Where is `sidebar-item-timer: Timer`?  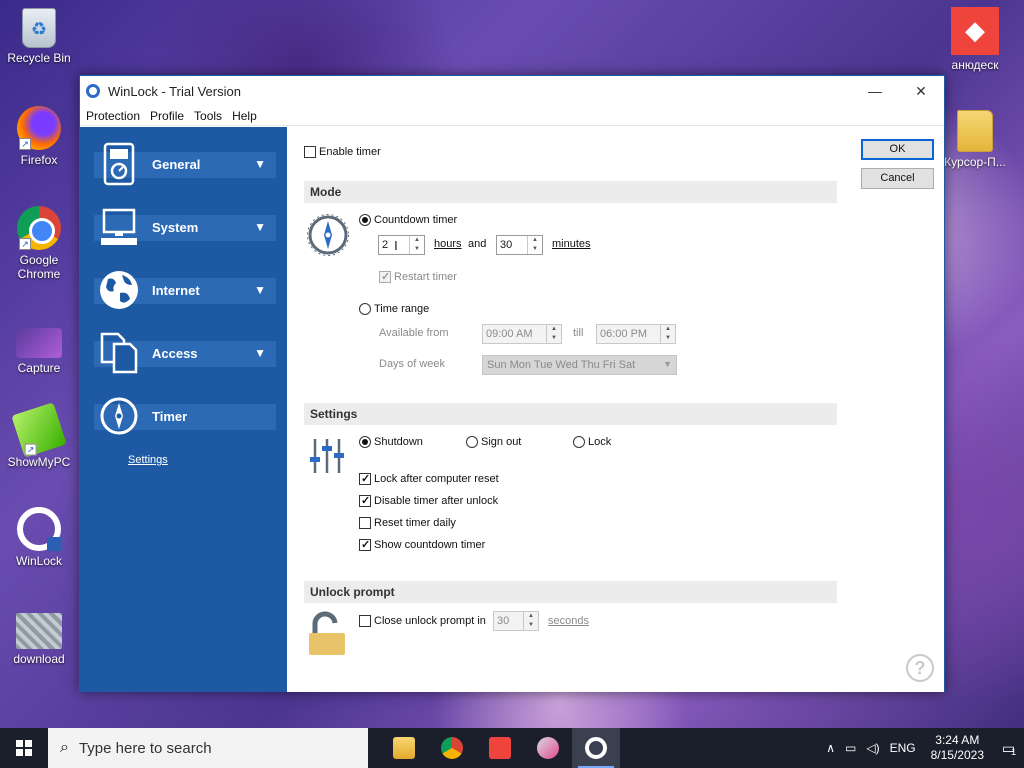 sidebar-item-timer: Timer is located at coordinates (185, 416).